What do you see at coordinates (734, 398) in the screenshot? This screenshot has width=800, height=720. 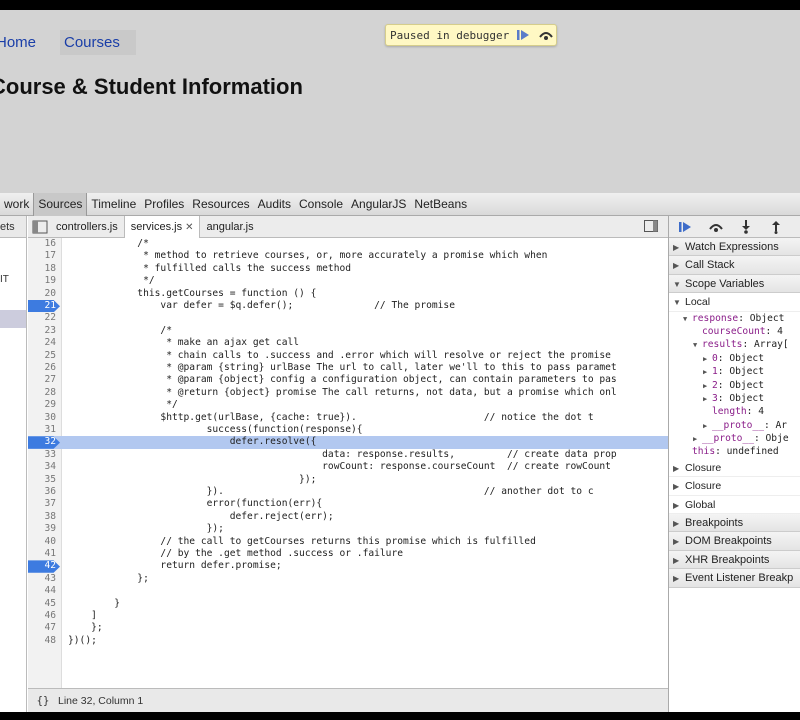 I see `scope-variable: ▶ 3: Object` at bounding box center [734, 398].